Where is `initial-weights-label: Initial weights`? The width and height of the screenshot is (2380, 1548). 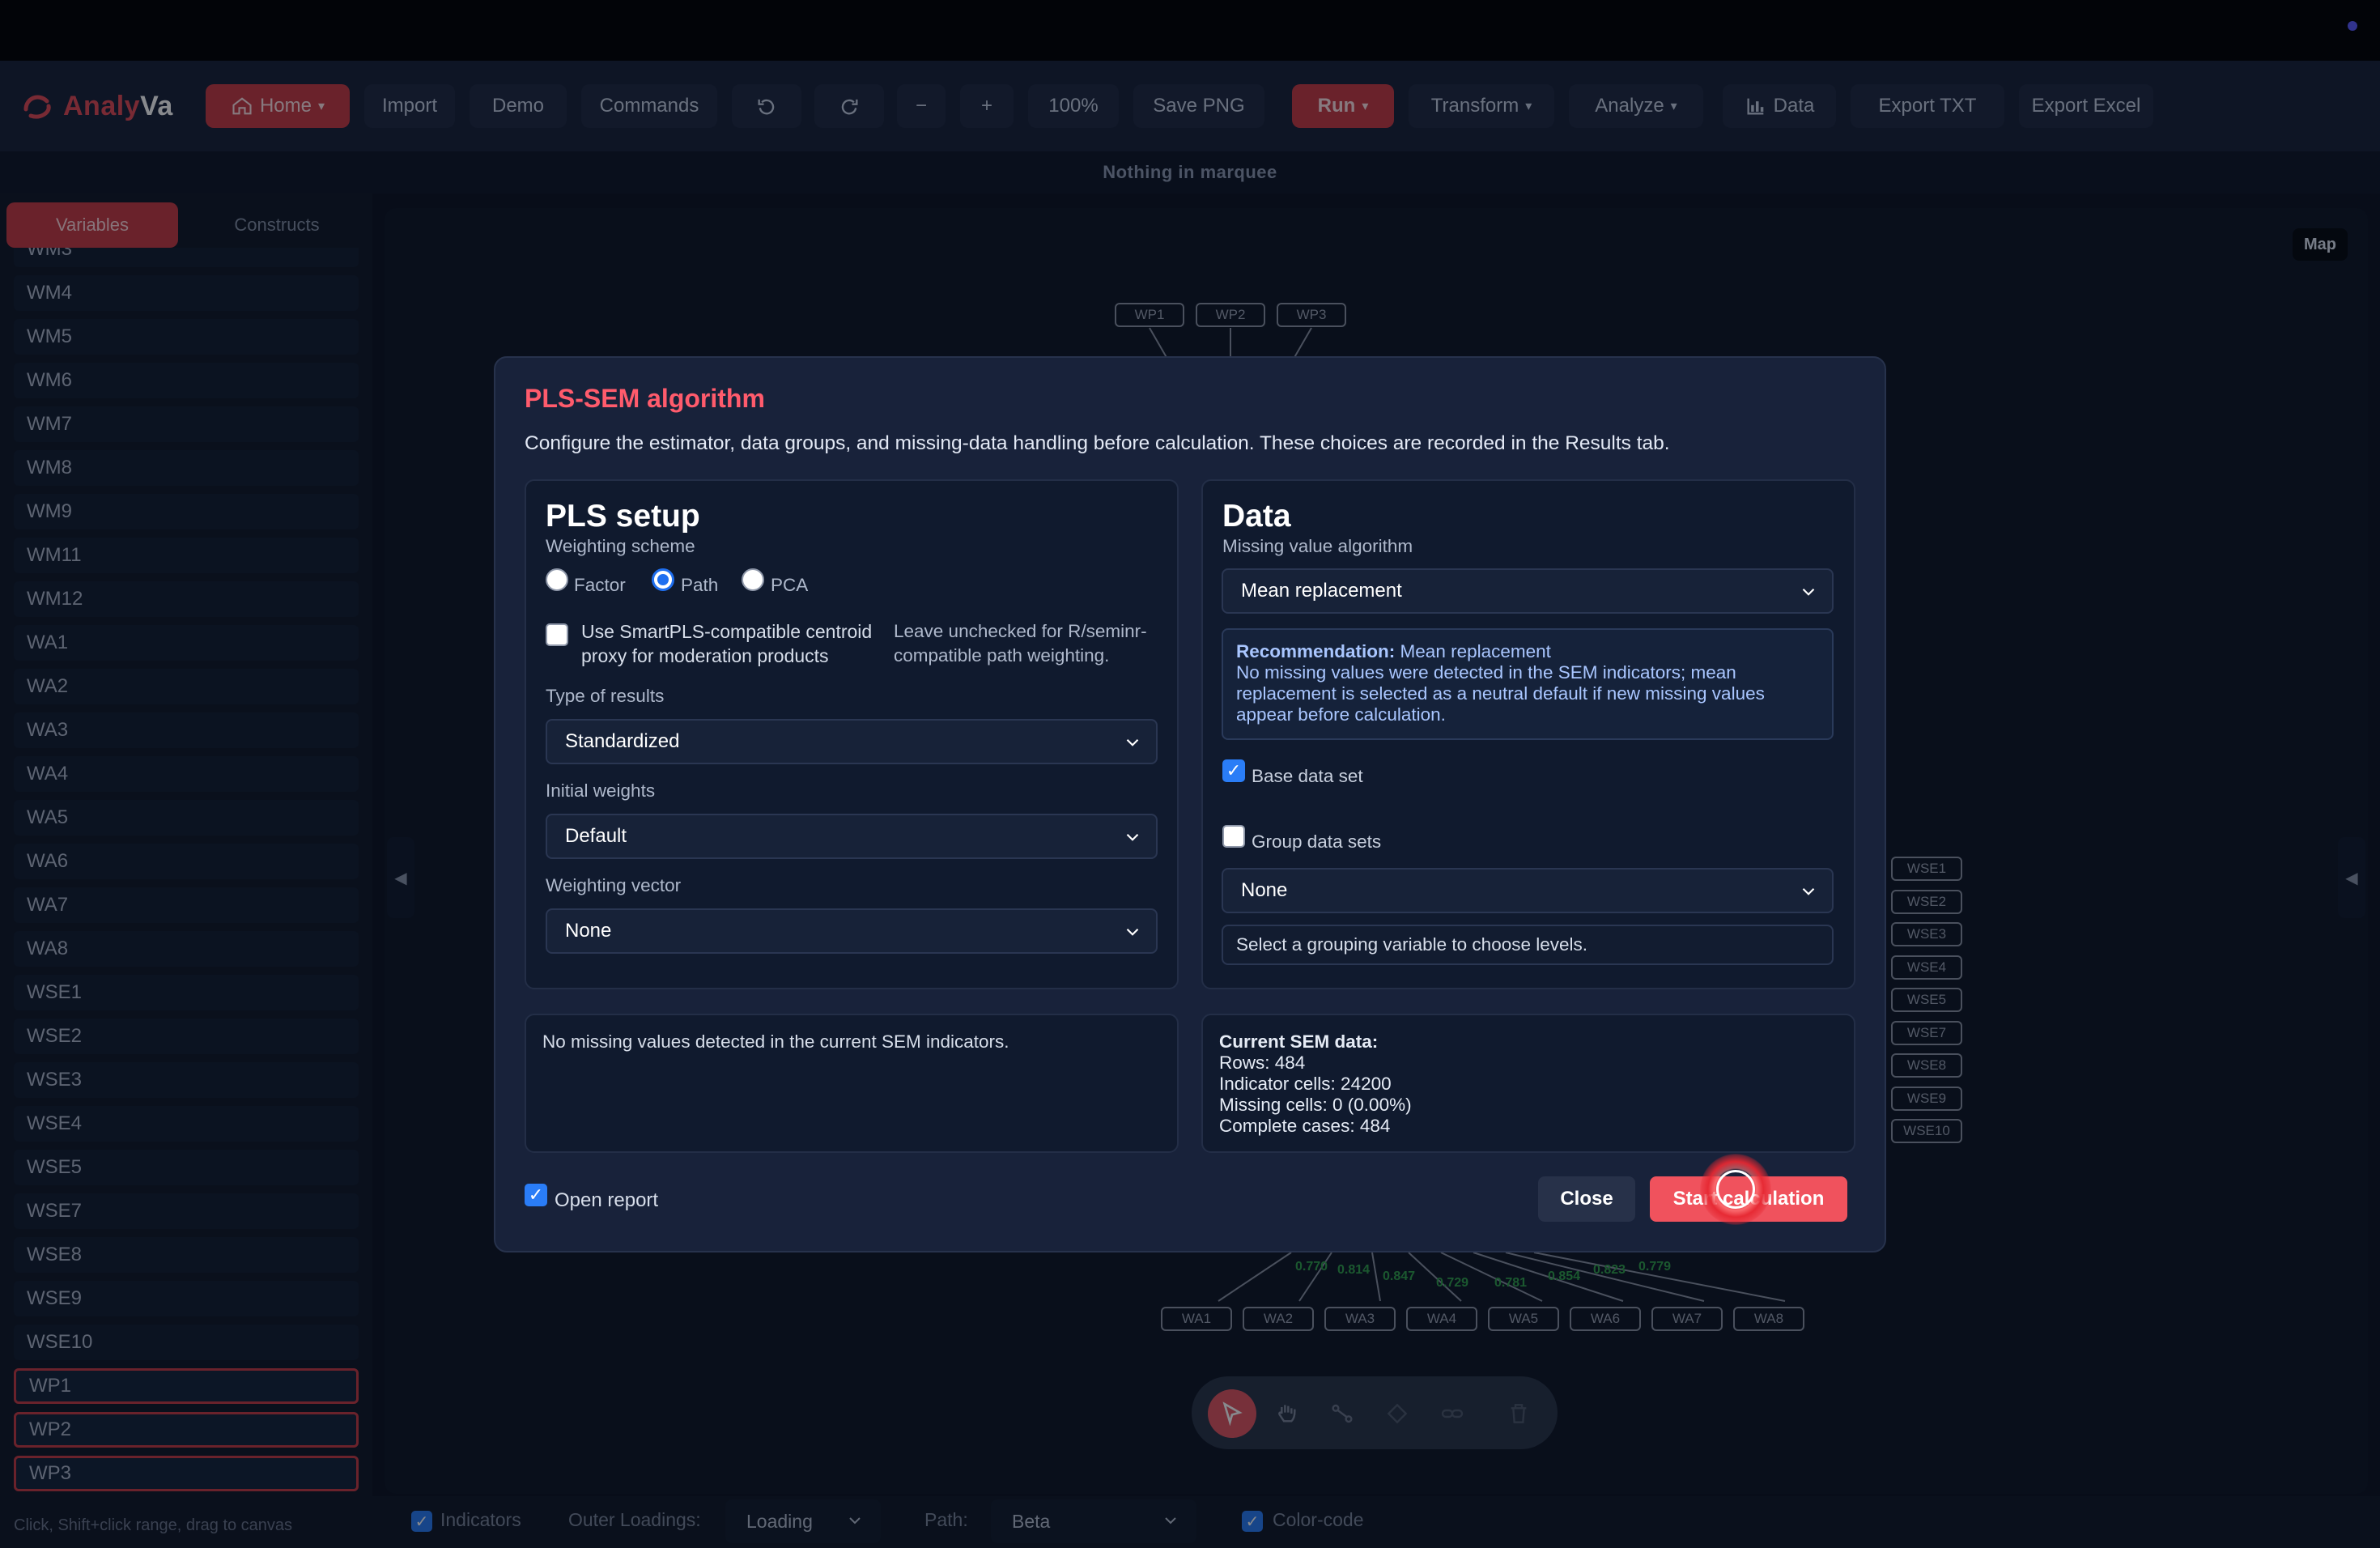 initial-weights-label: Initial weights is located at coordinates (601, 790).